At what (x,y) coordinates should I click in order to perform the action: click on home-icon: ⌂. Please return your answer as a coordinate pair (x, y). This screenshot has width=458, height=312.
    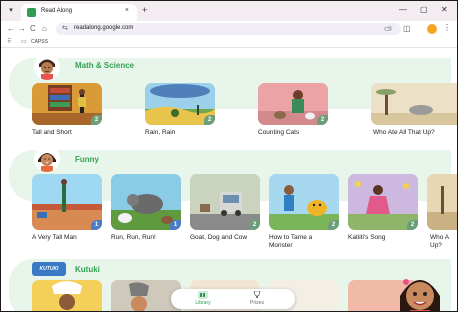
    Looking at the image, I should click on (44, 29).